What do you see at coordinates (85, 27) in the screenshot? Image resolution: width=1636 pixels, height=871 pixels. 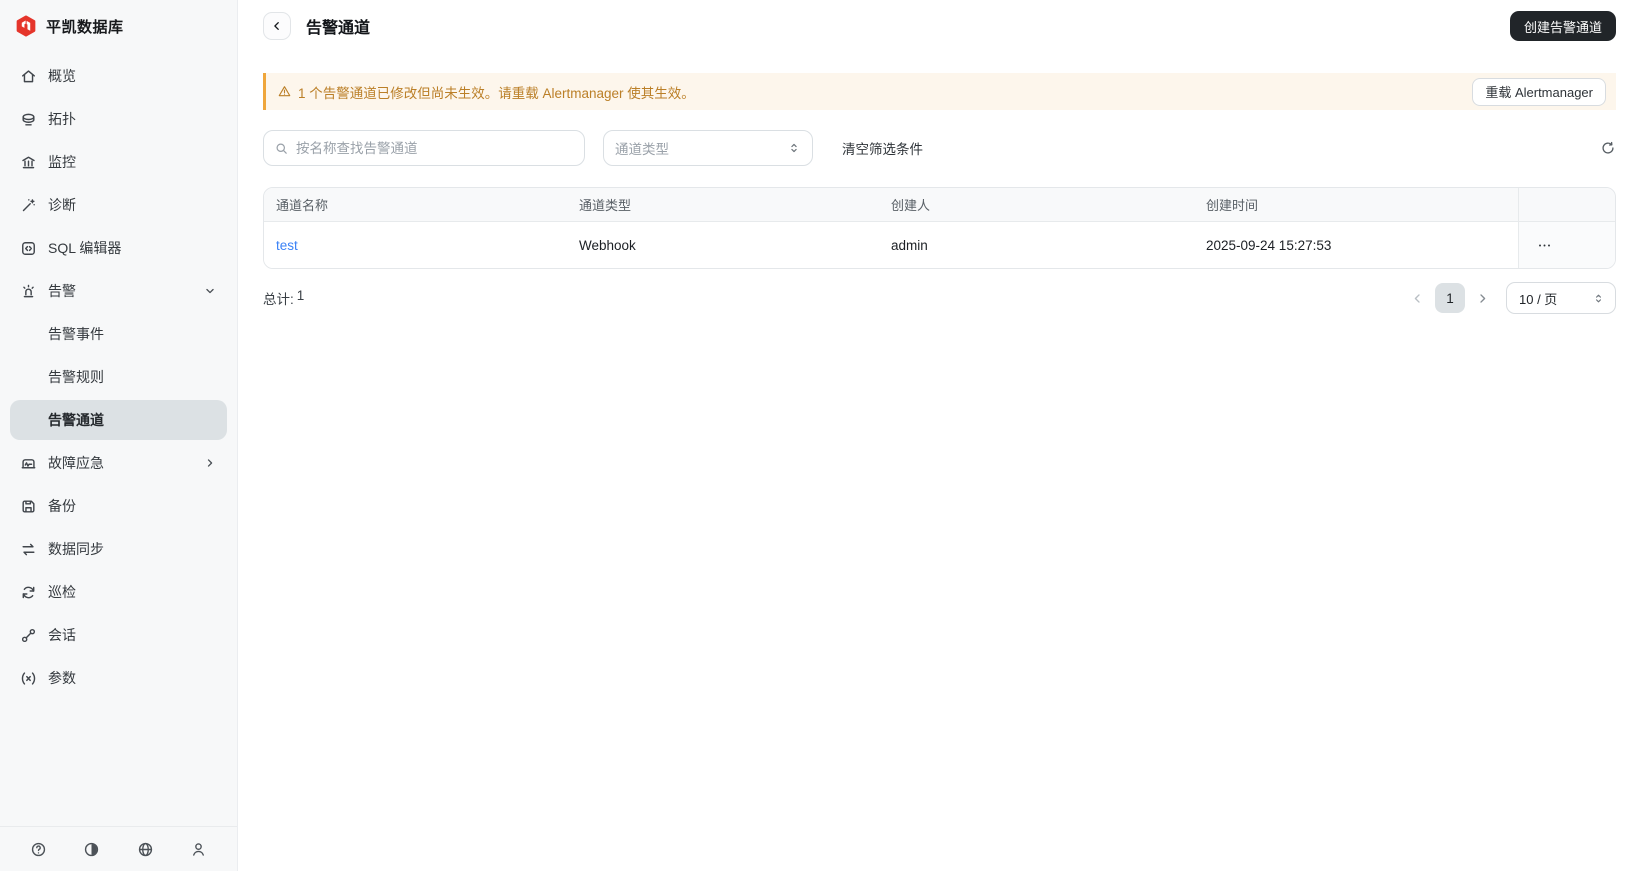 I see `brand-name: 平凯数据库` at bounding box center [85, 27].